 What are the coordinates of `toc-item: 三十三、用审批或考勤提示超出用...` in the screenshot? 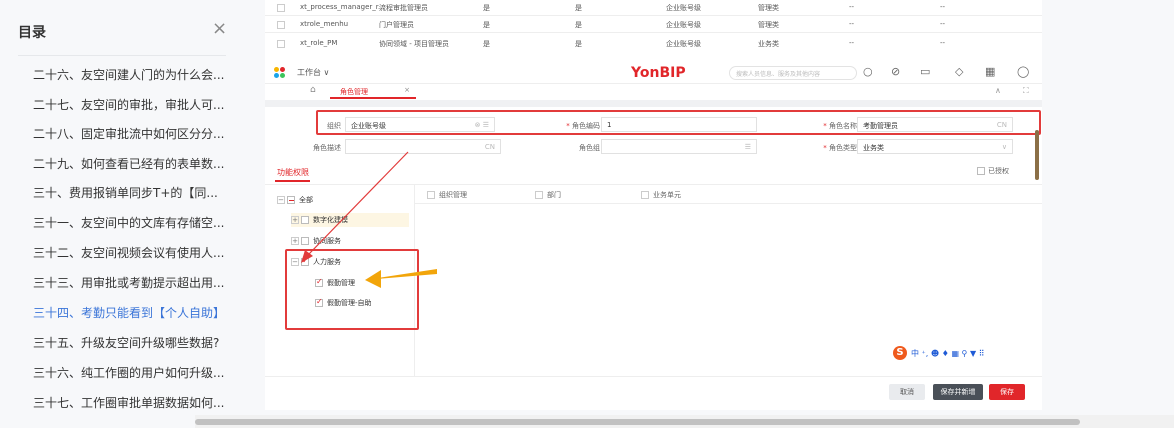 It's located at (133, 282).